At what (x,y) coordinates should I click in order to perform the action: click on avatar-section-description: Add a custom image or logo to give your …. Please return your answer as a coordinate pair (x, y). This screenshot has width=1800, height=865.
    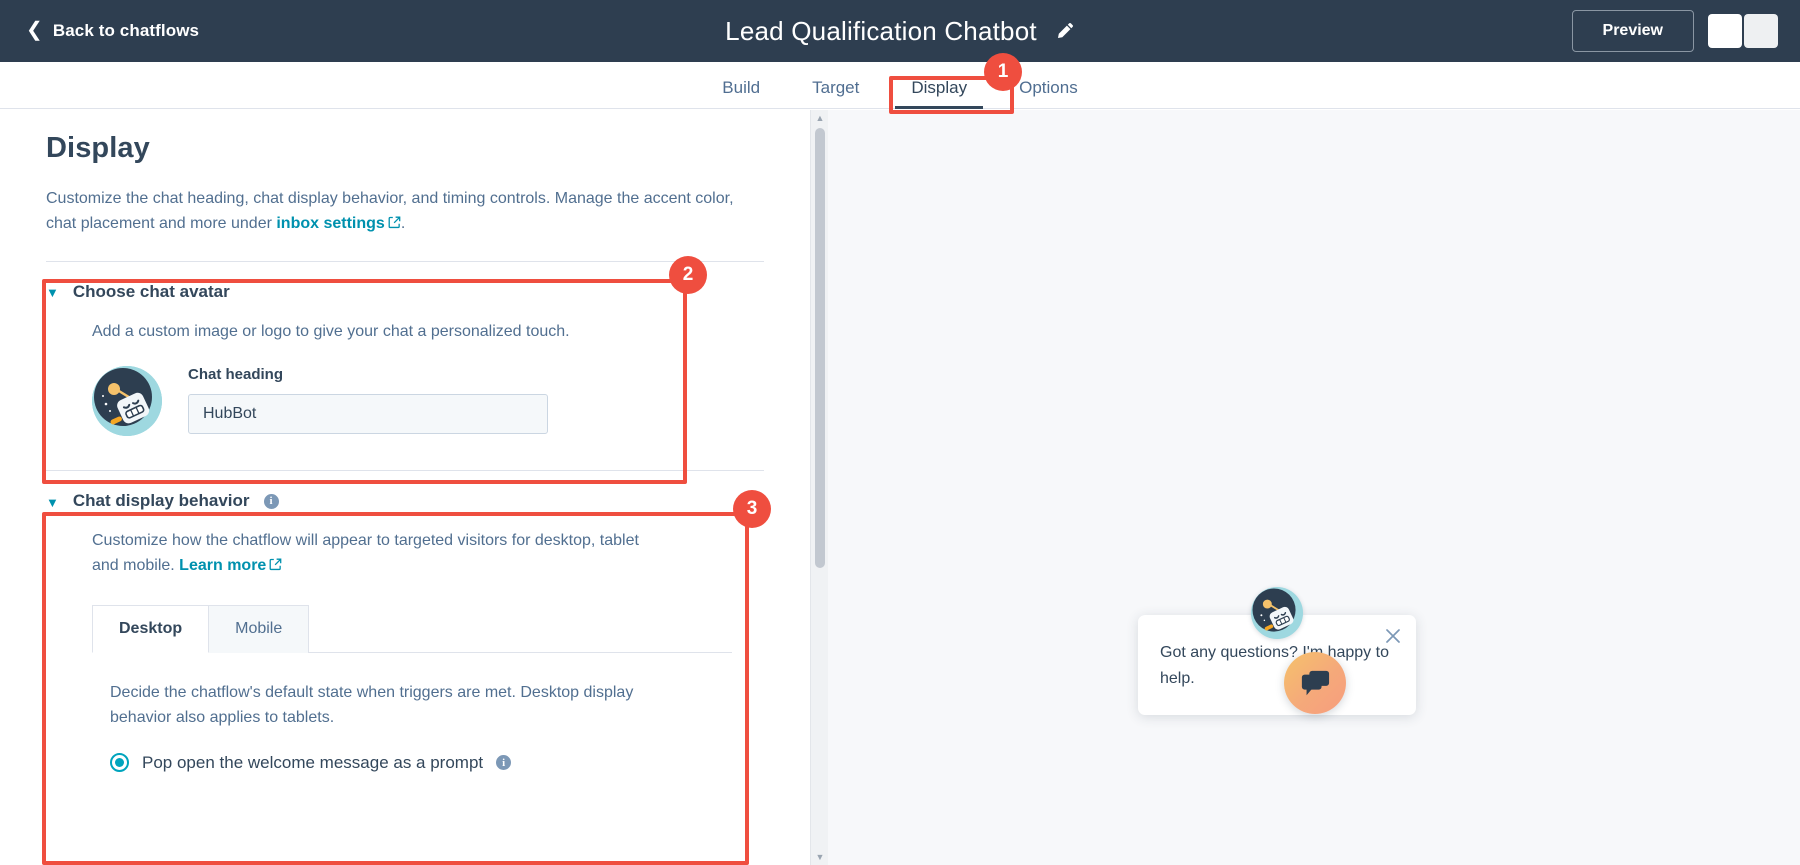
    Looking at the image, I should click on (331, 331).